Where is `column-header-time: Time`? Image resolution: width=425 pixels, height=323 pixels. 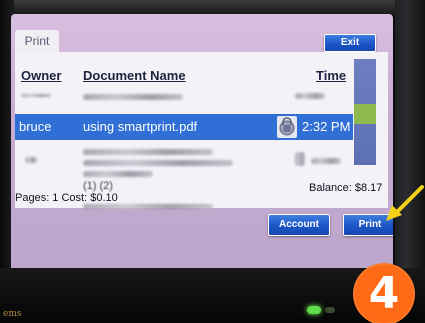 column-header-time: Time is located at coordinates (331, 75).